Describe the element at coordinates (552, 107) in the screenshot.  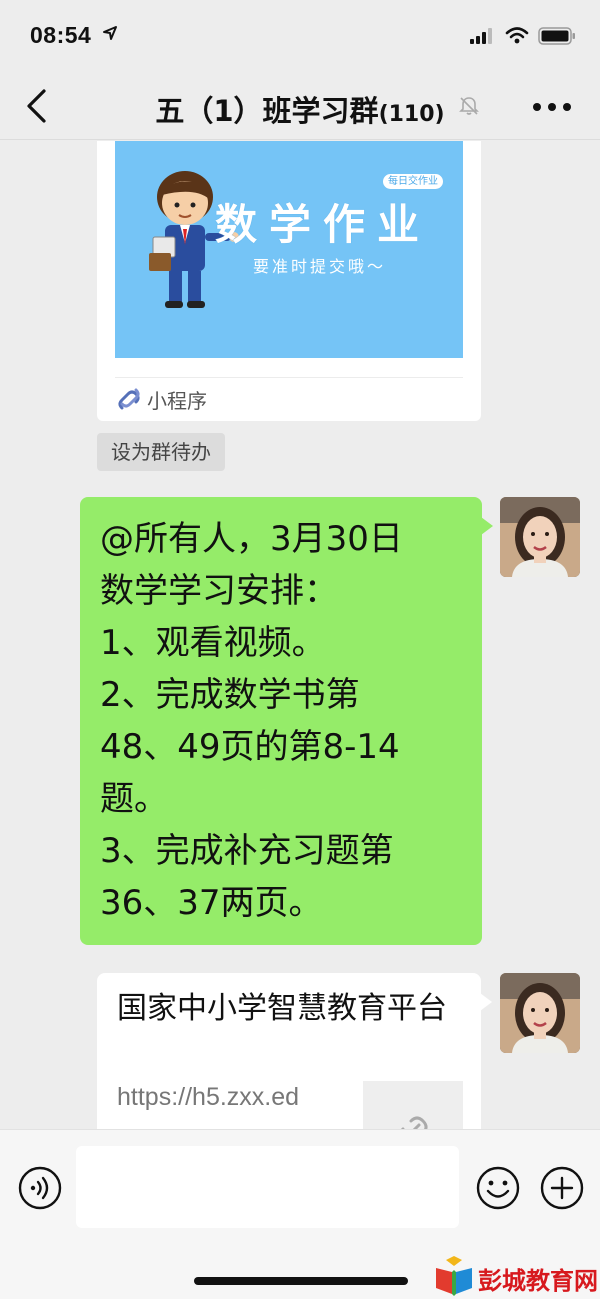
I see `more-icon` at that location.